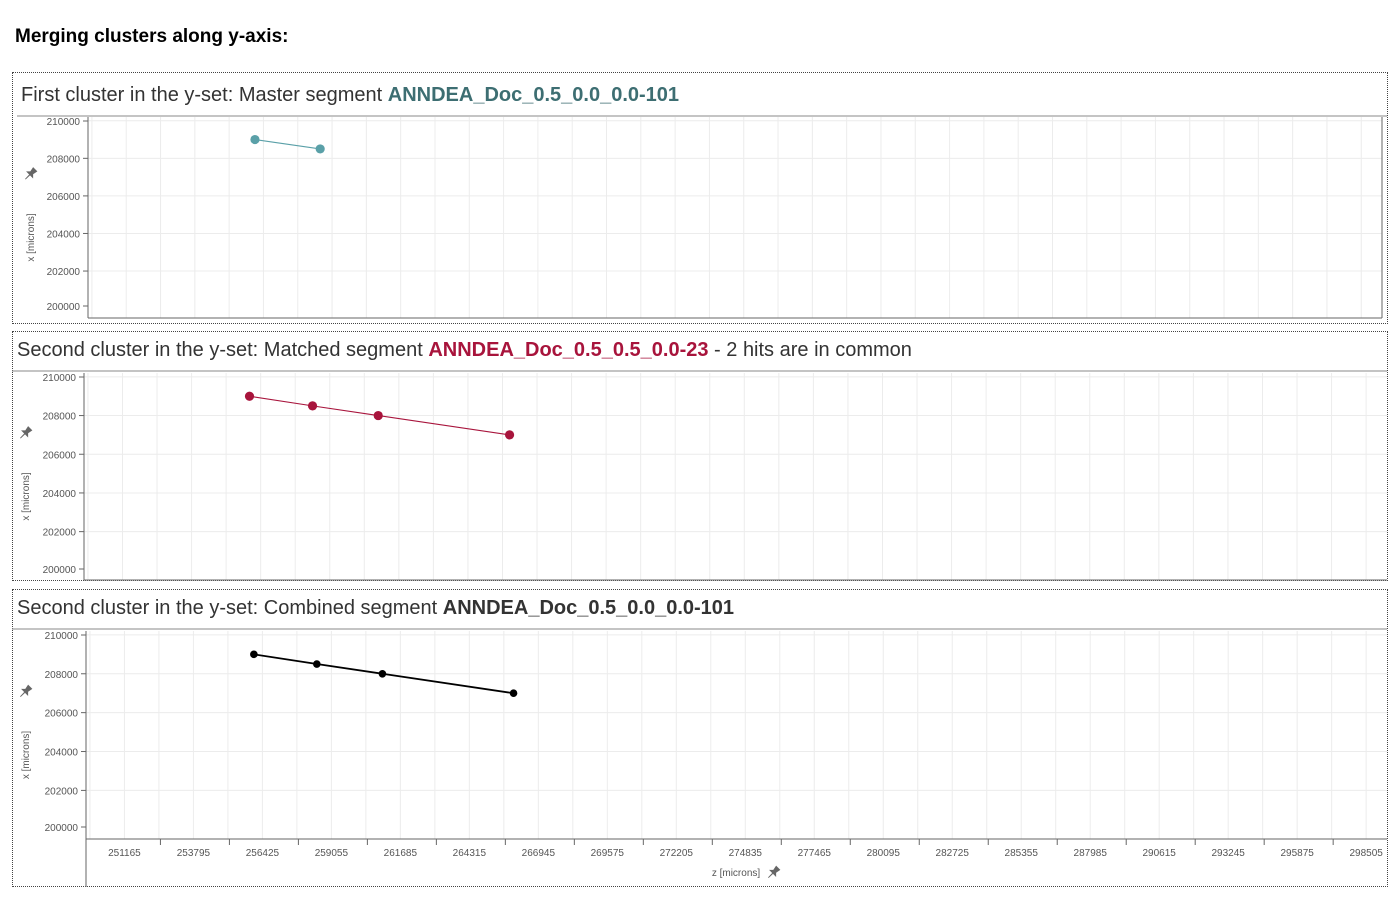  I want to click on x-tick-label: 274835, so click(746, 853).